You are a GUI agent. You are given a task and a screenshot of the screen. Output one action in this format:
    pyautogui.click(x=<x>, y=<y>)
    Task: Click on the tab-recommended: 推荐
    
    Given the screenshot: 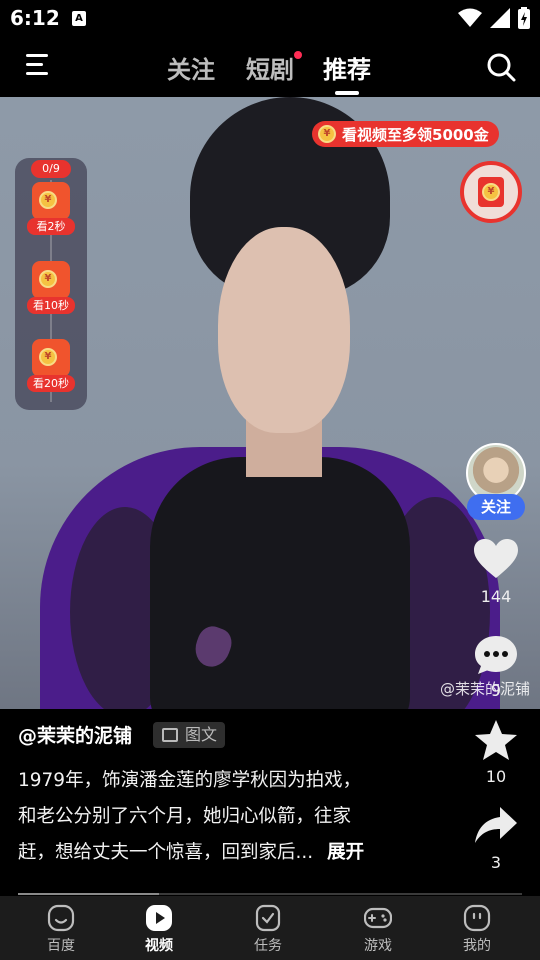 What is the action you would take?
    pyautogui.click(x=347, y=72)
    